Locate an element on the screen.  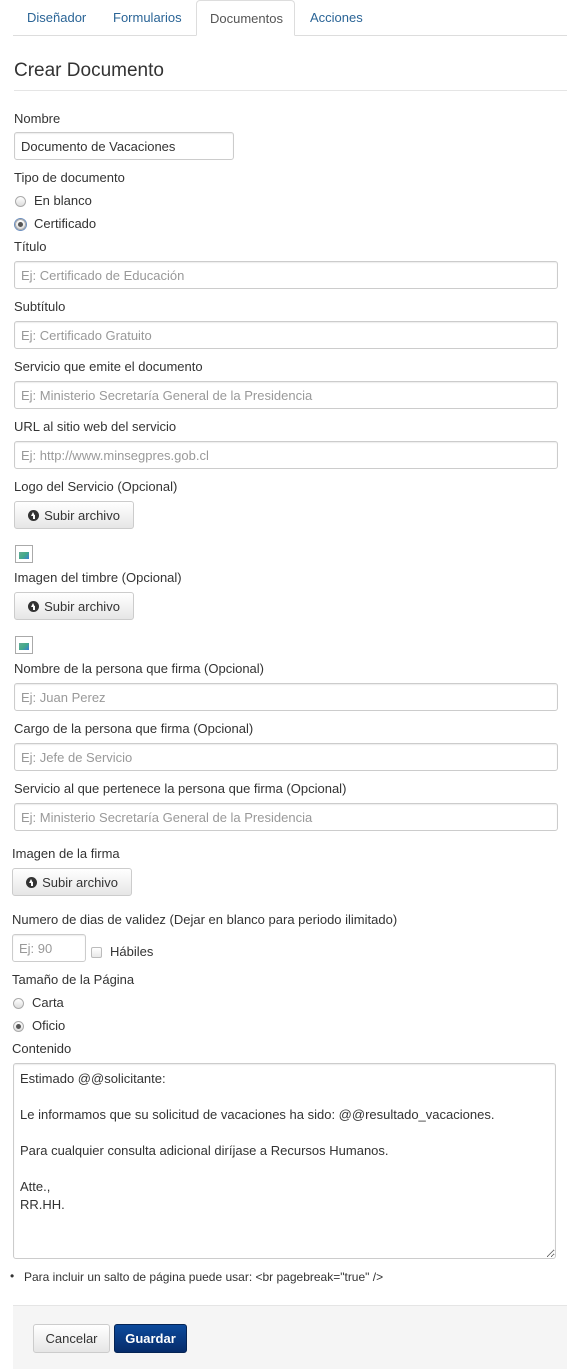
logo-upload-button: Subir archivo is located at coordinates (74, 515).